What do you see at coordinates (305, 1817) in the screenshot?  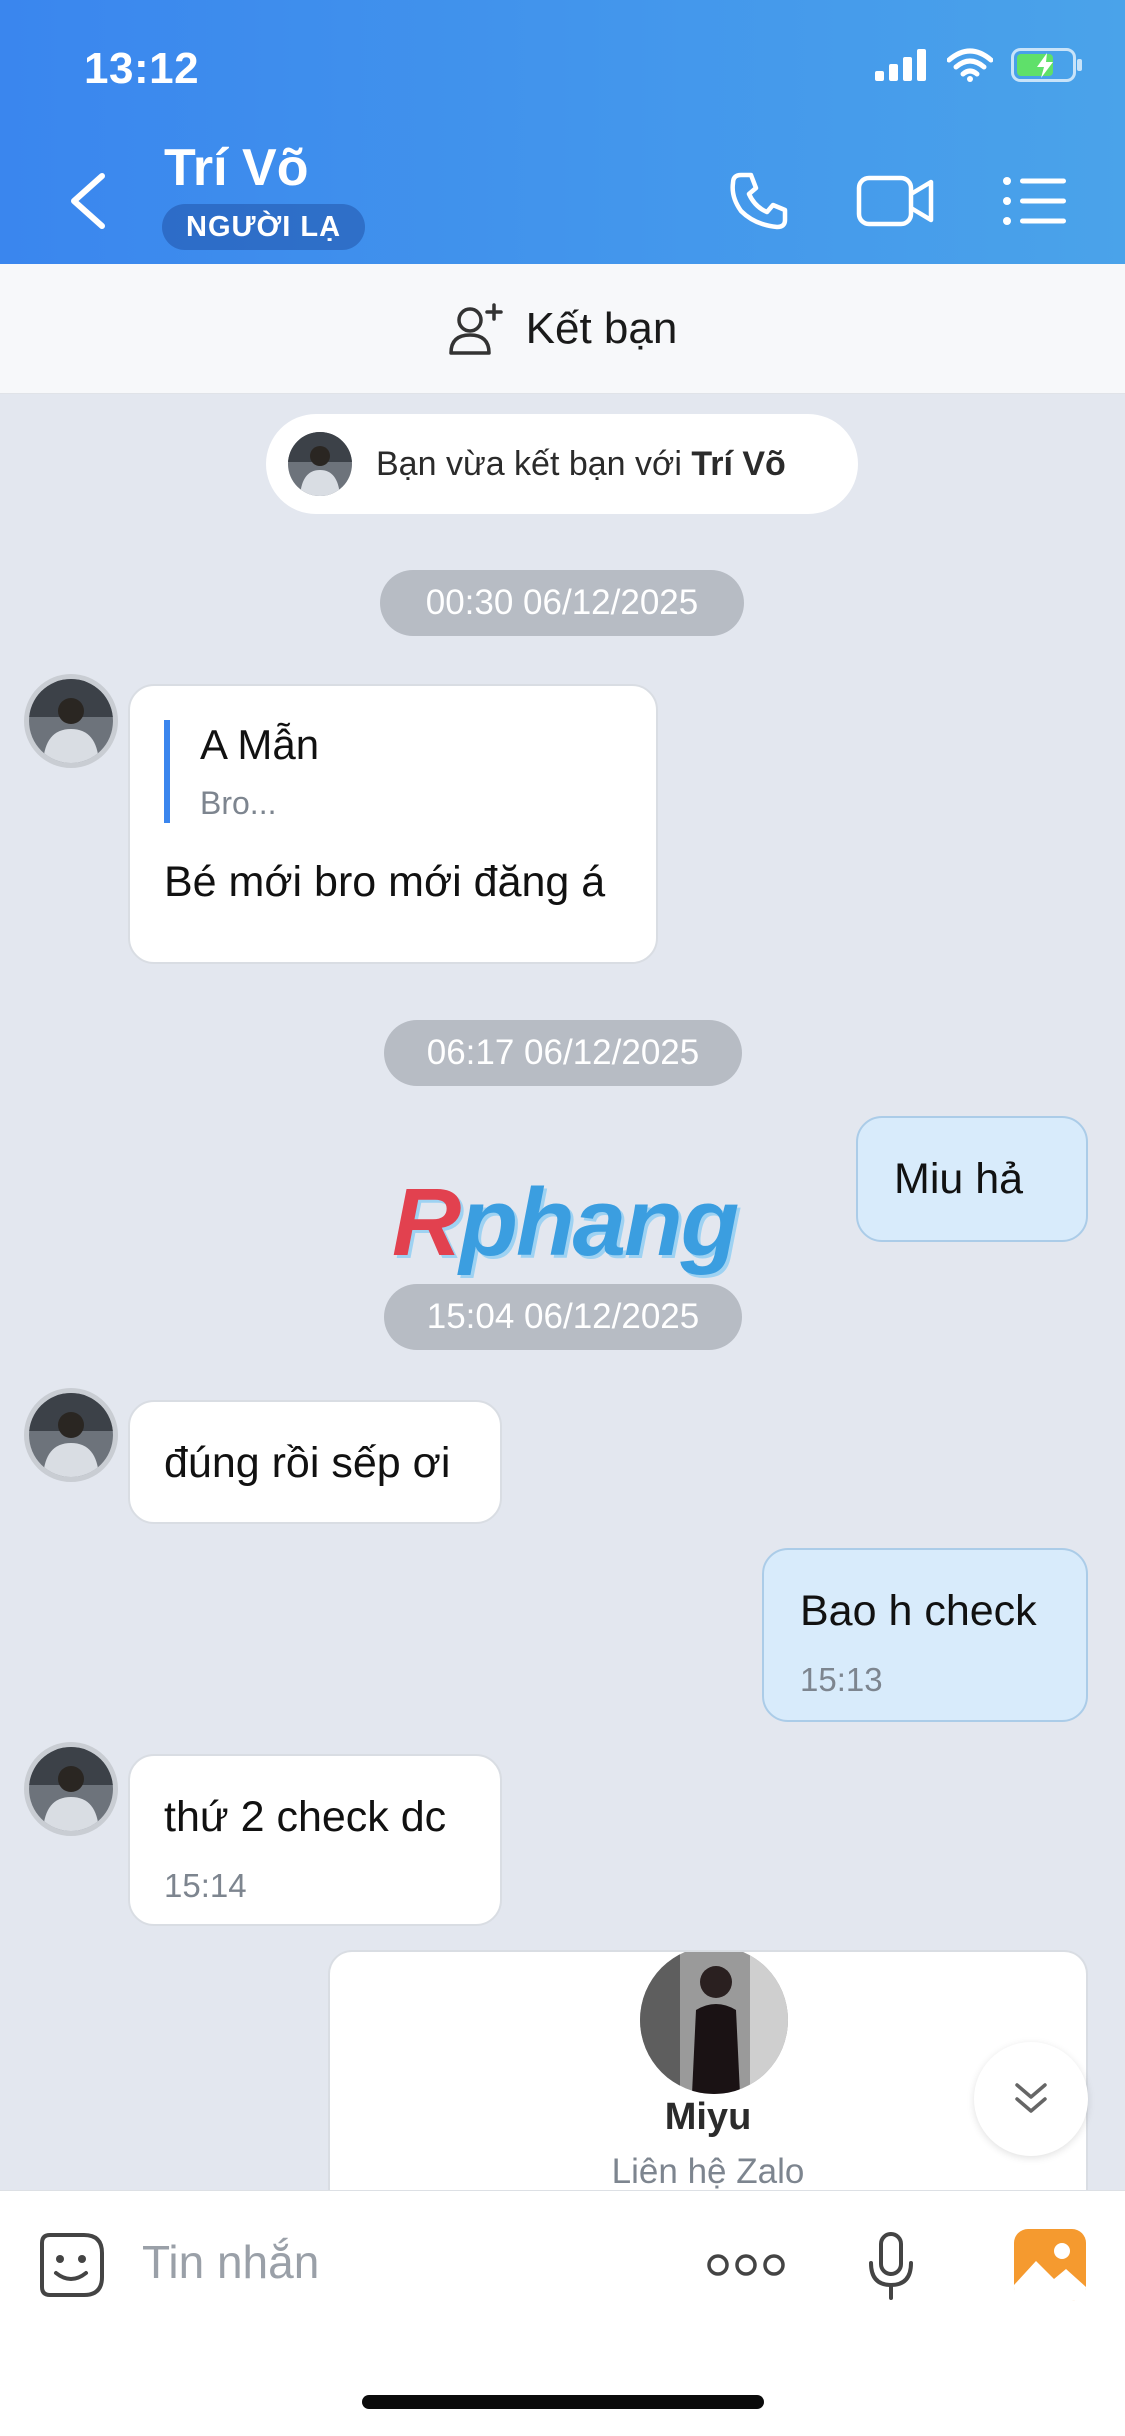 I see `message-text: thứ 2 check dc` at bounding box center [305, 1817].